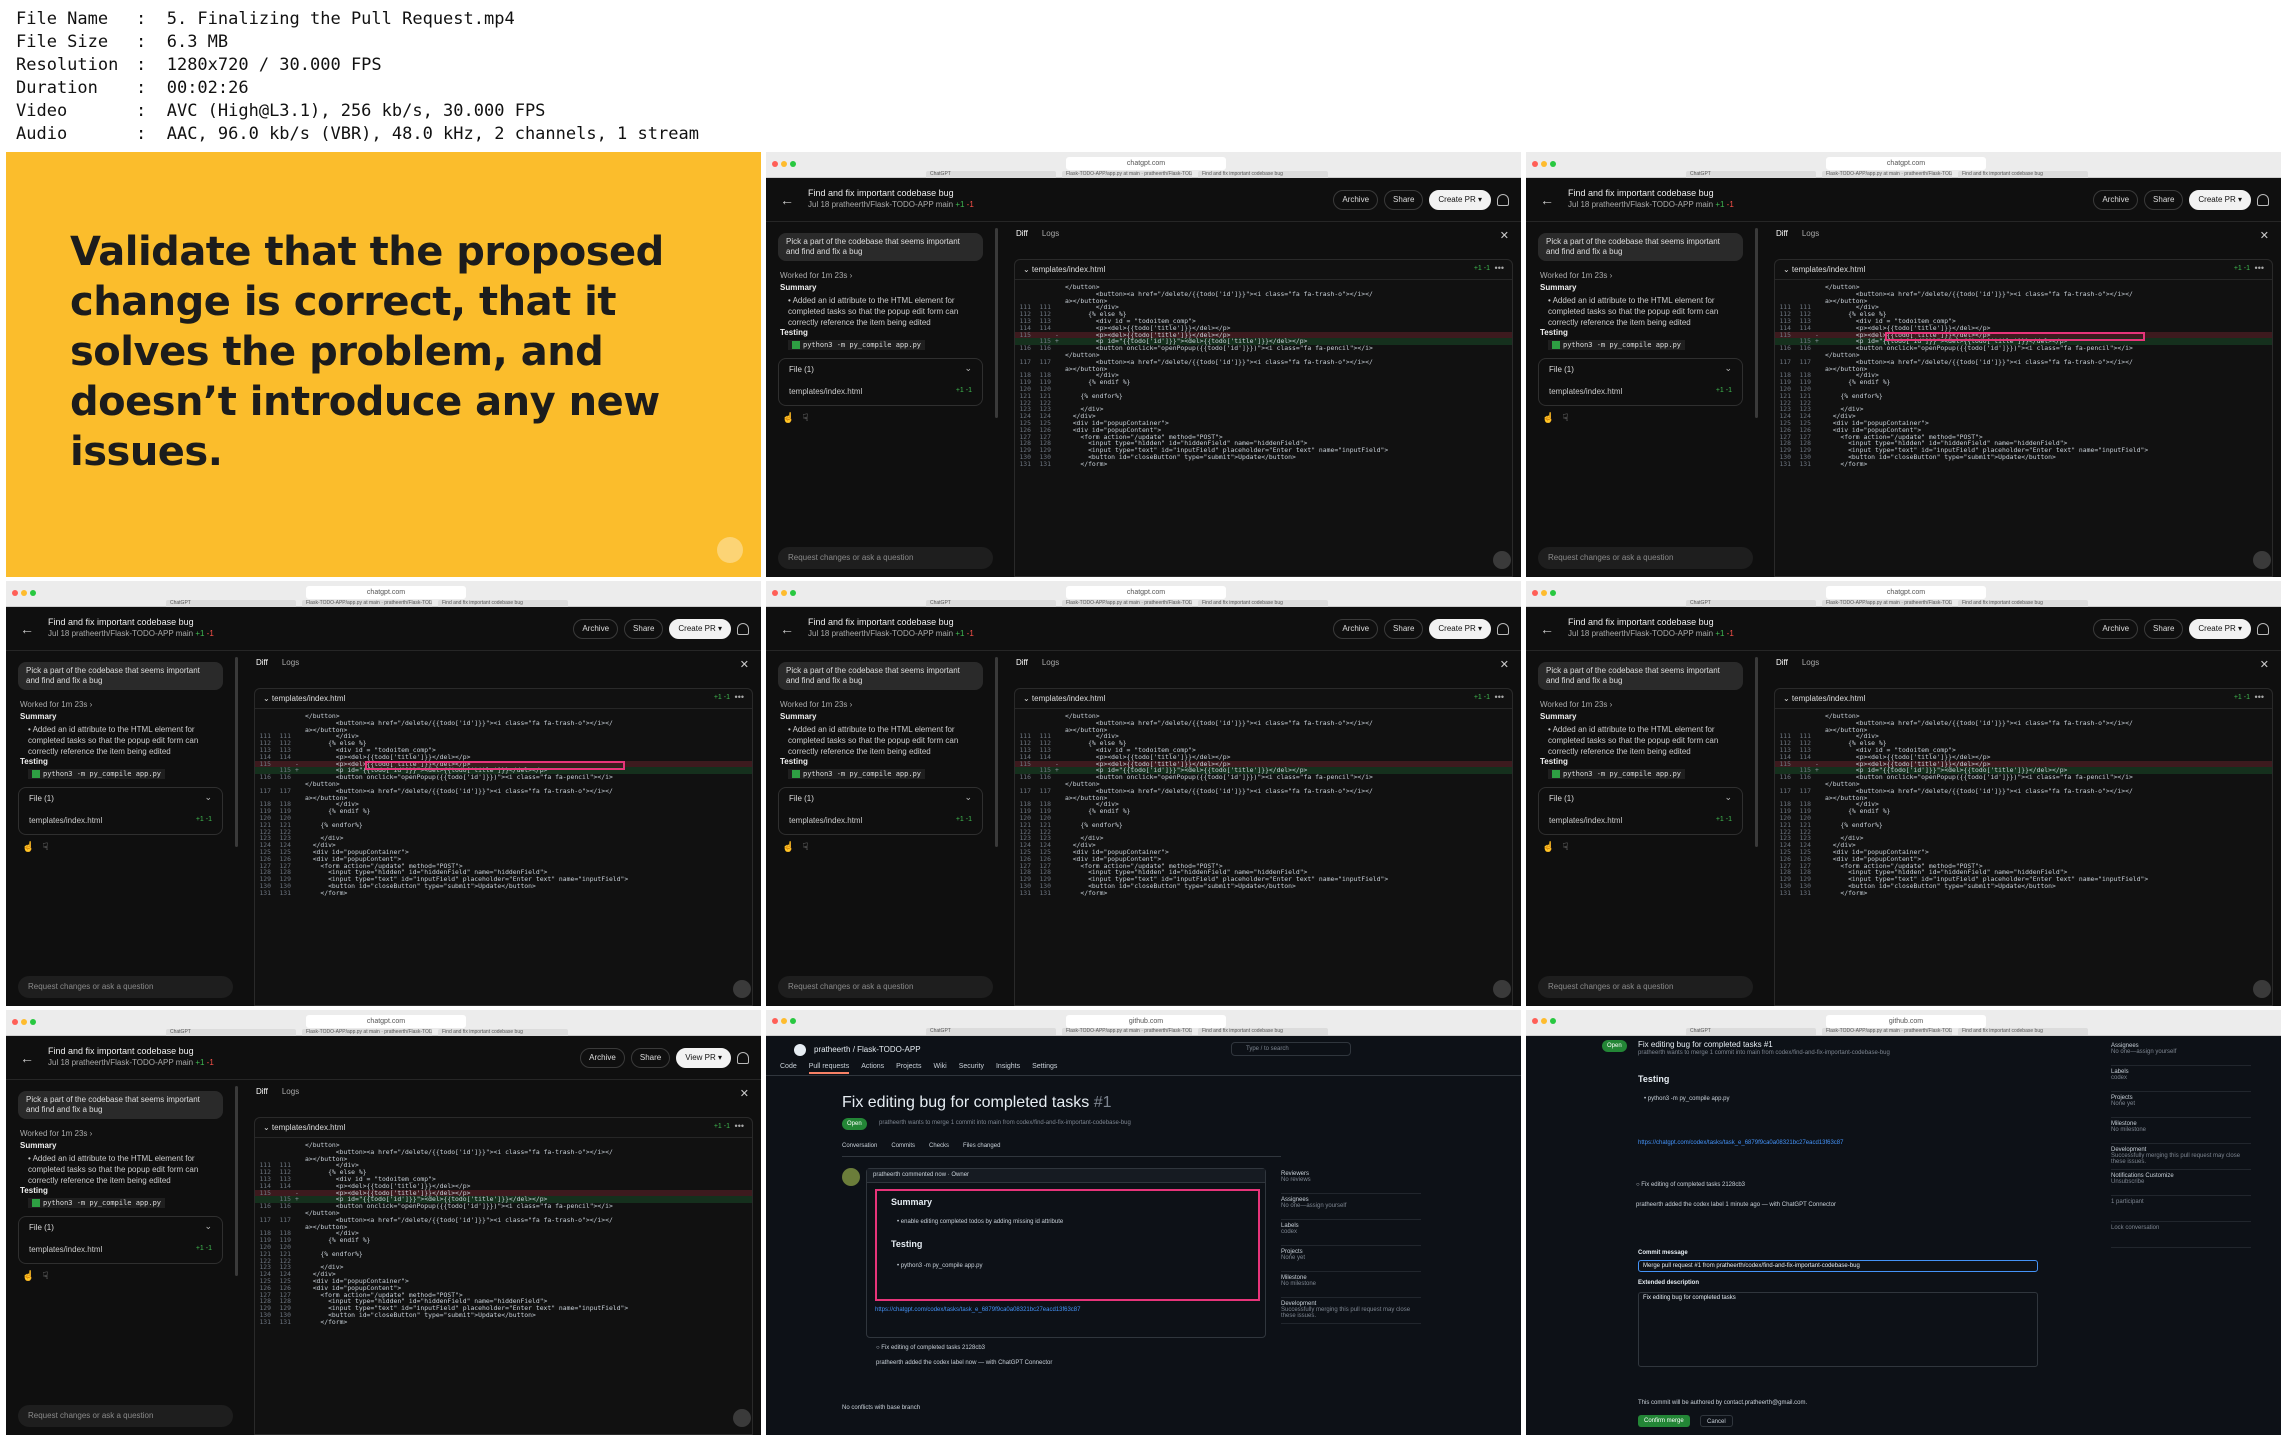 This screenshot has width=2287, height=1439. What do you see at coordinates (908, 1066) in the screenshot?
I see `nav-tab: Projects` at bounding box center [908, 1066].